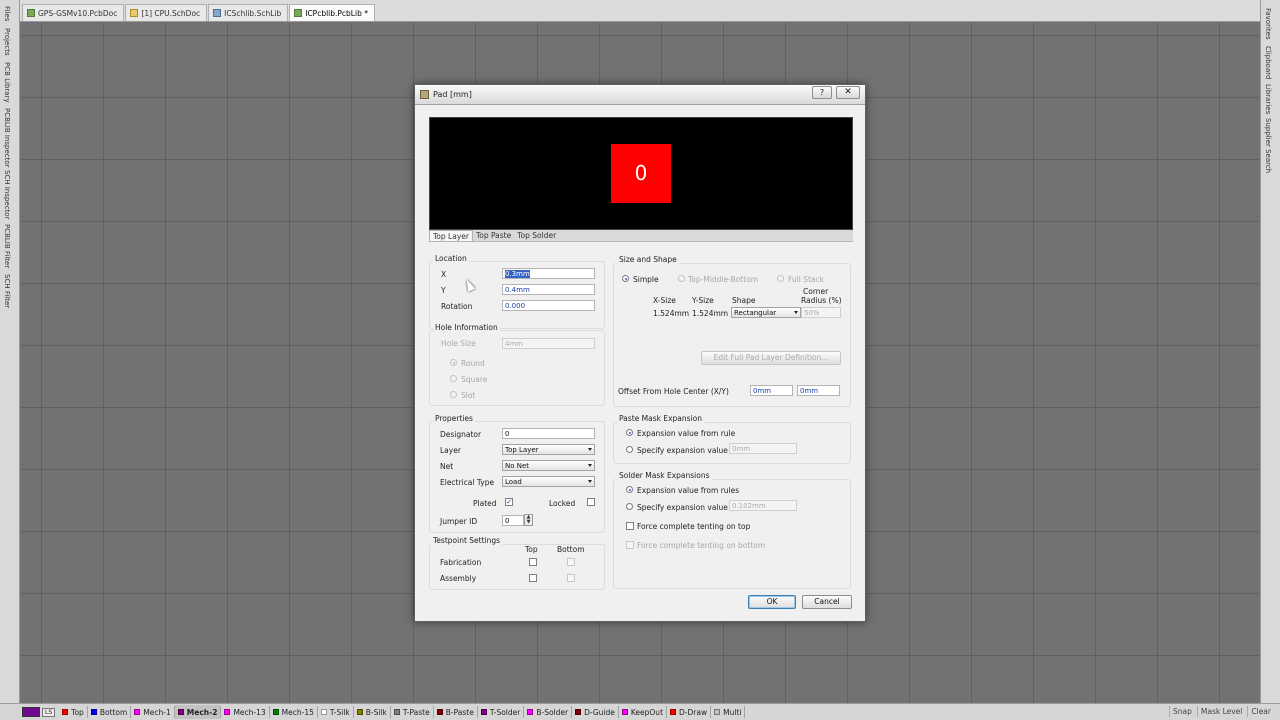 The image size is (1280, 720). Describe the element at coordinates (467, 482) in the screenshot. I see `electrical-type-label: Electrical Type` at that location.